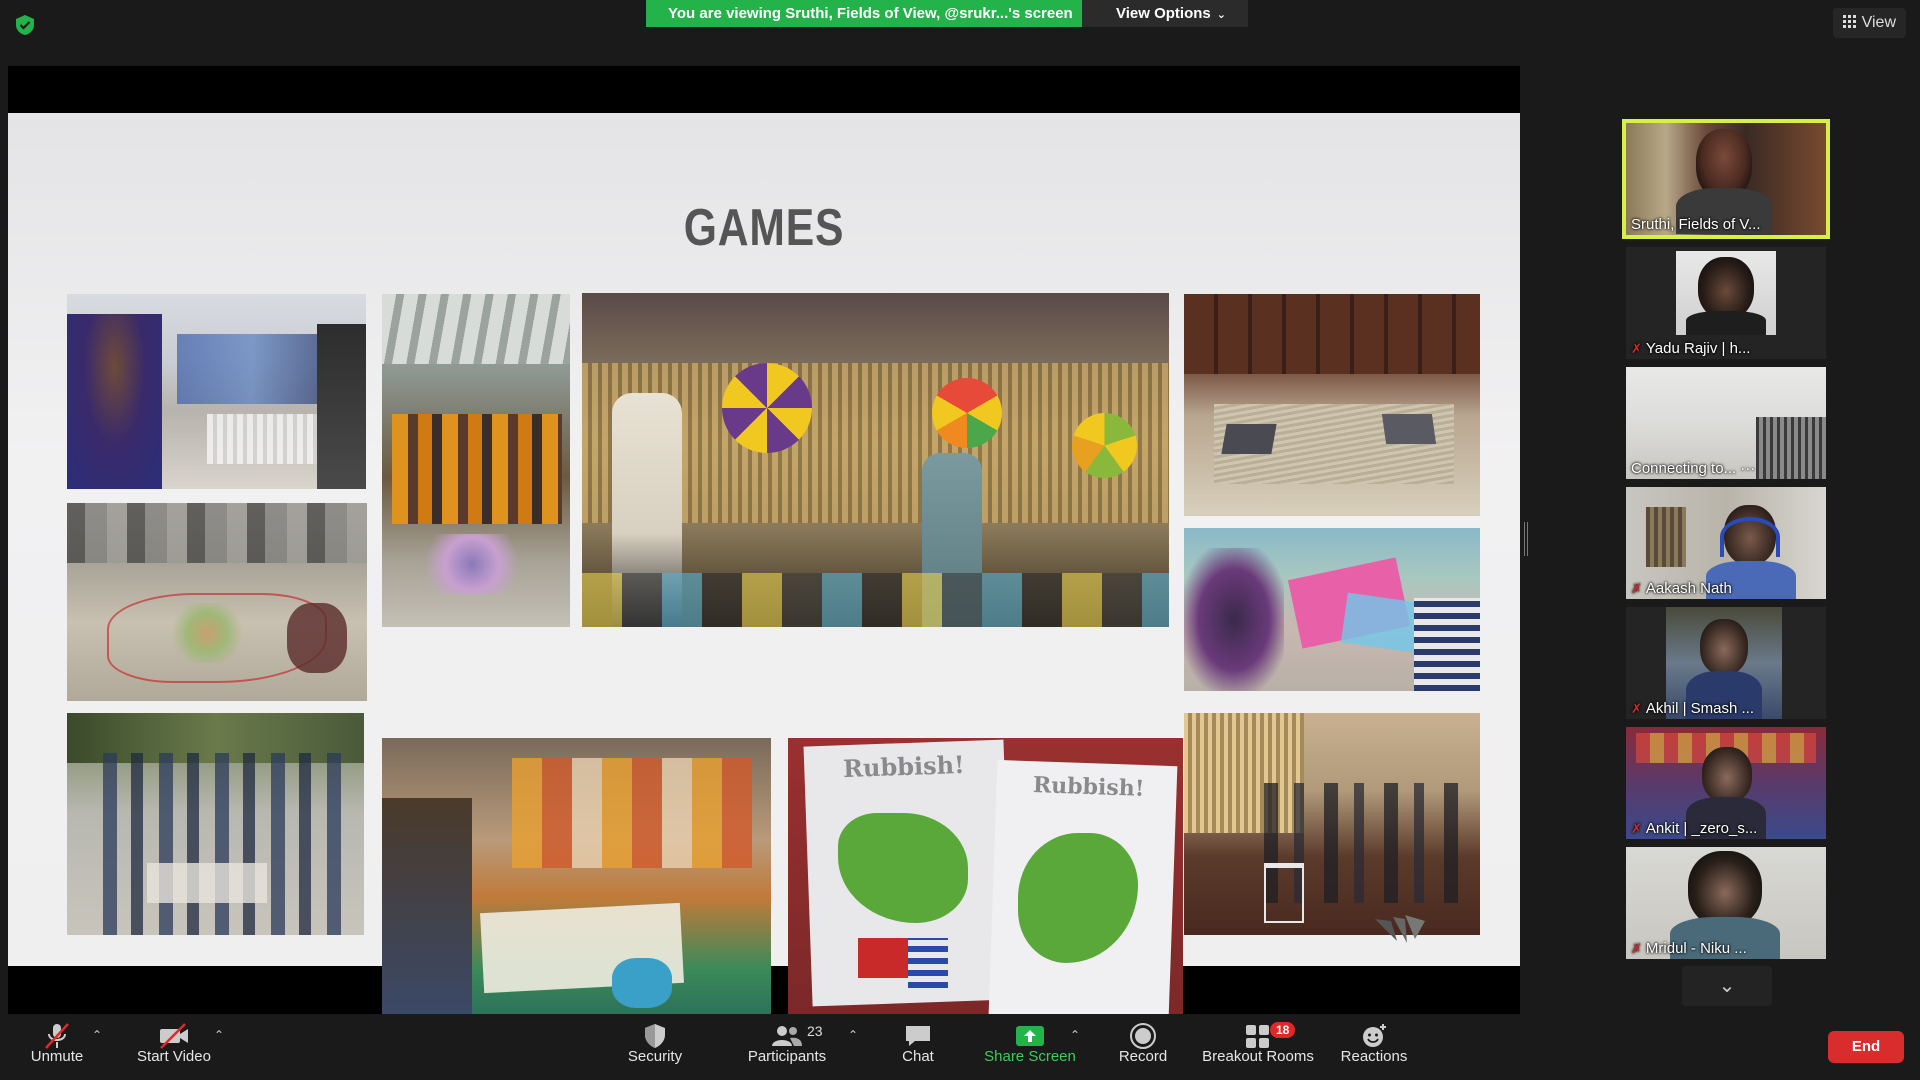 The height and width of the screenshot is (1080, 1920). What do you see at coordinates (1088, 787) in the screenshot?
I see `rubbish-label-right: Rubbish!` at bounding box center [1088, 787].